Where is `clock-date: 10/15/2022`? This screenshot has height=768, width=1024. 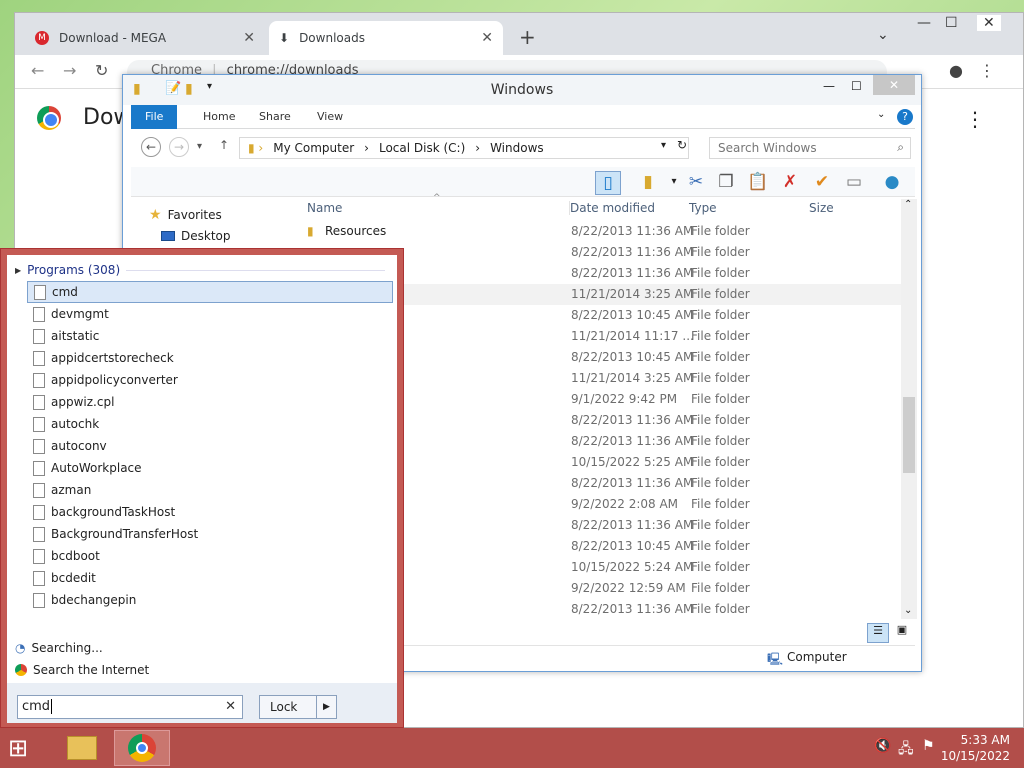 clock-date: 10/15/2022 is located at coordinates (975, 756).